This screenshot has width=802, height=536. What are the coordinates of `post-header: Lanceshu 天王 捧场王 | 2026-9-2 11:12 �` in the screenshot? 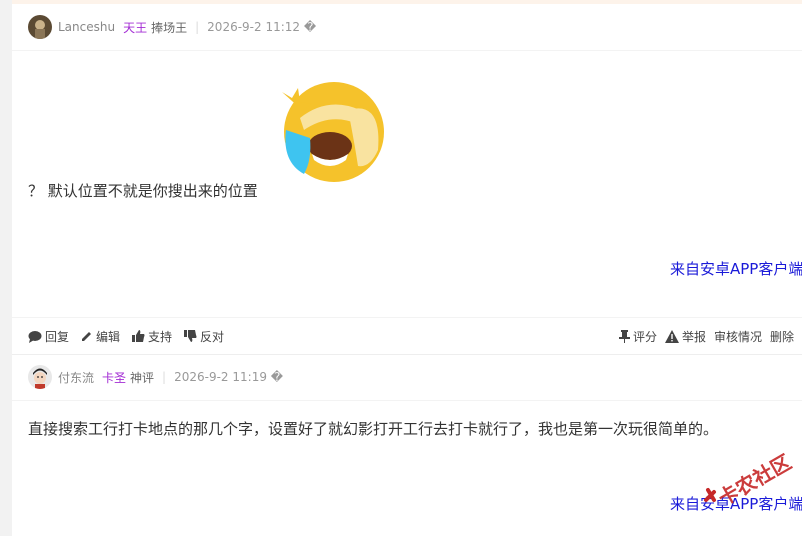 It's located at (407, 27).